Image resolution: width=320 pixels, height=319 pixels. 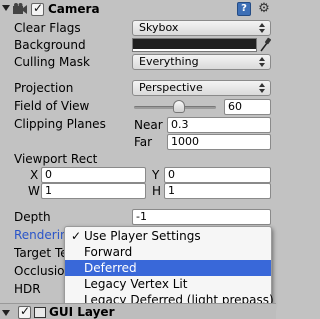 I want to click on gui-layer-icon, so click(x=40, y=312).